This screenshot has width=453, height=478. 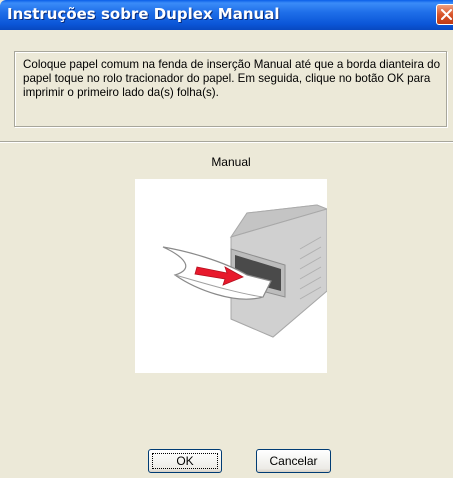 I want to click on close-button, so click(x=444, y=14).